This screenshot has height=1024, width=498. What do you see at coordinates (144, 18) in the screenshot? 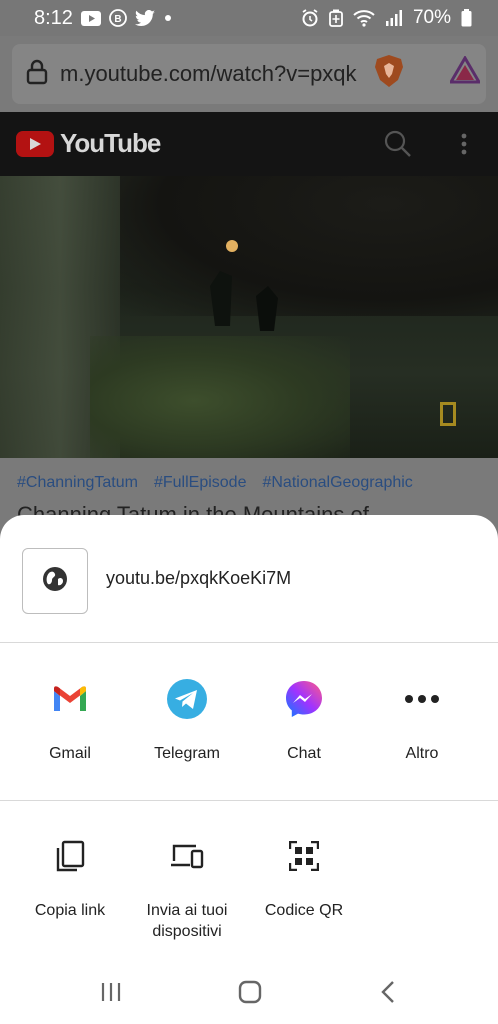
I see `twitter-notification-icon` at bounding box center [144, 18].